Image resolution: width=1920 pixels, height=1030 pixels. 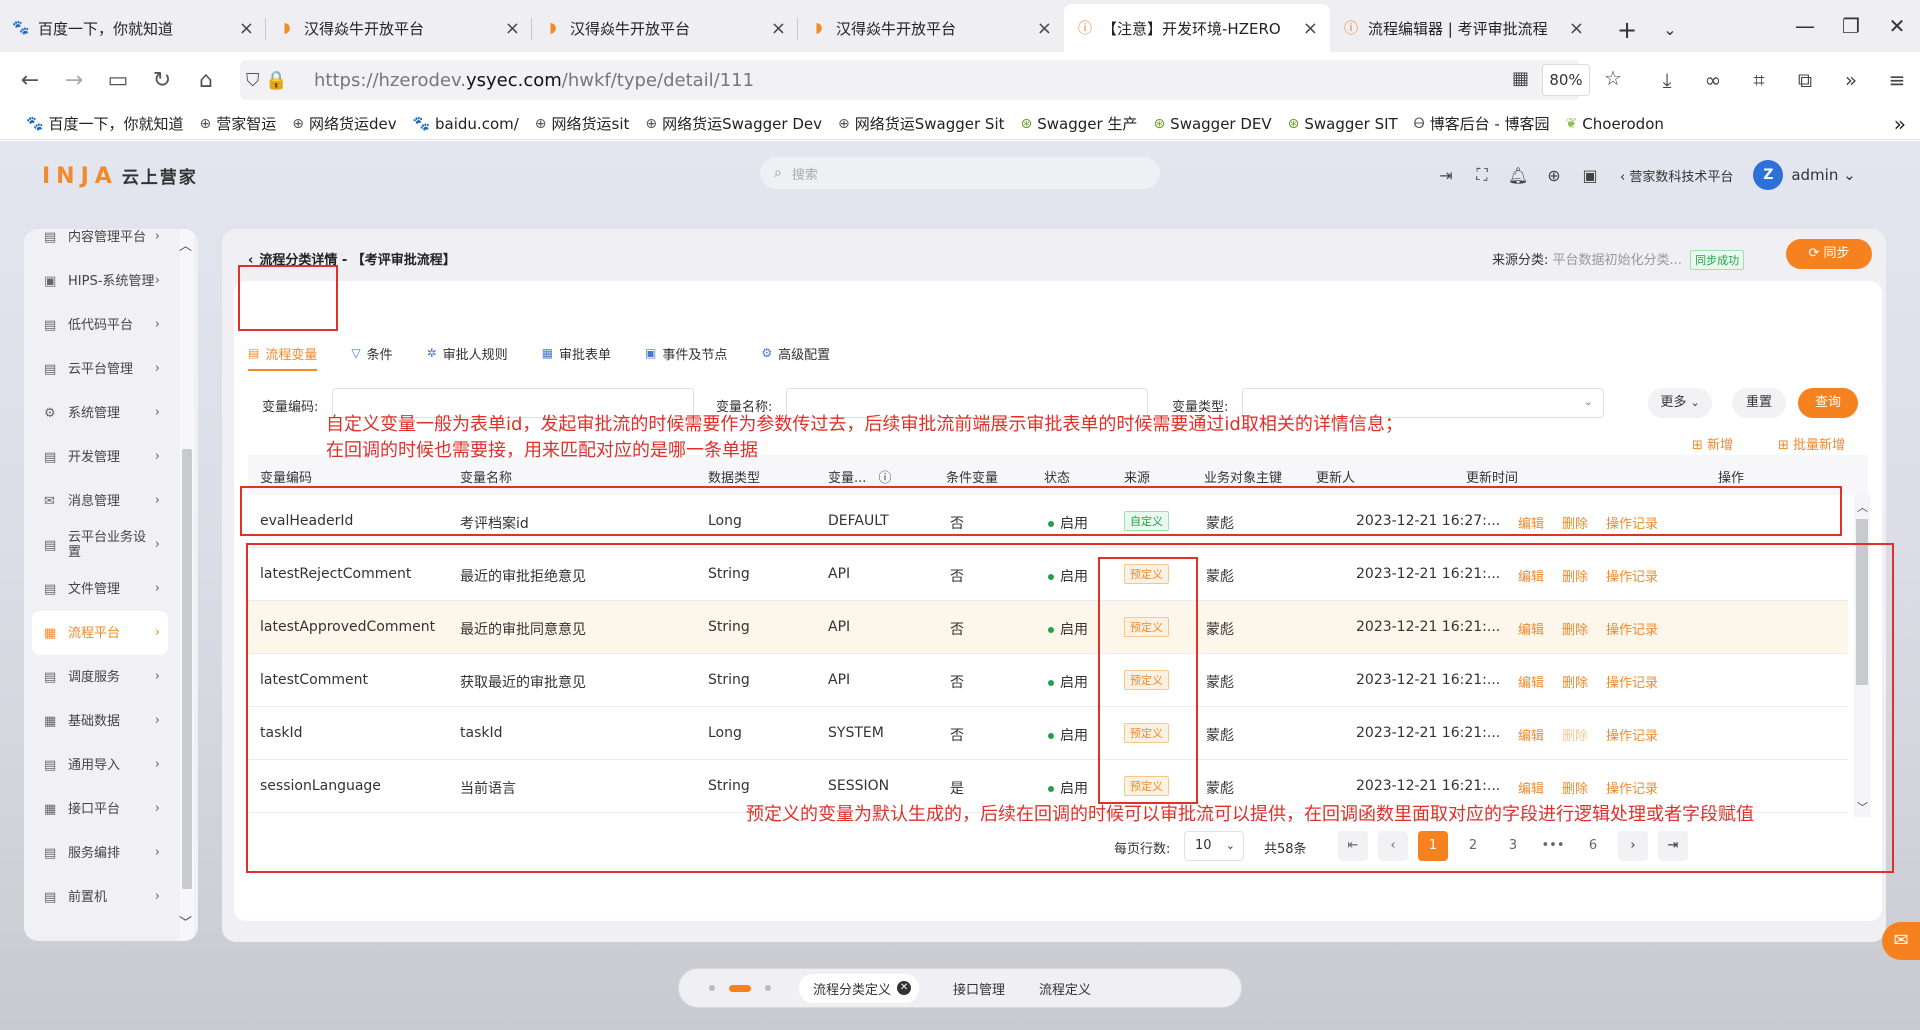 What do you see at coordinates (1627, 30) in the screenshot?
I see `new-tab-button: +` at bounding box center [1627, 30].